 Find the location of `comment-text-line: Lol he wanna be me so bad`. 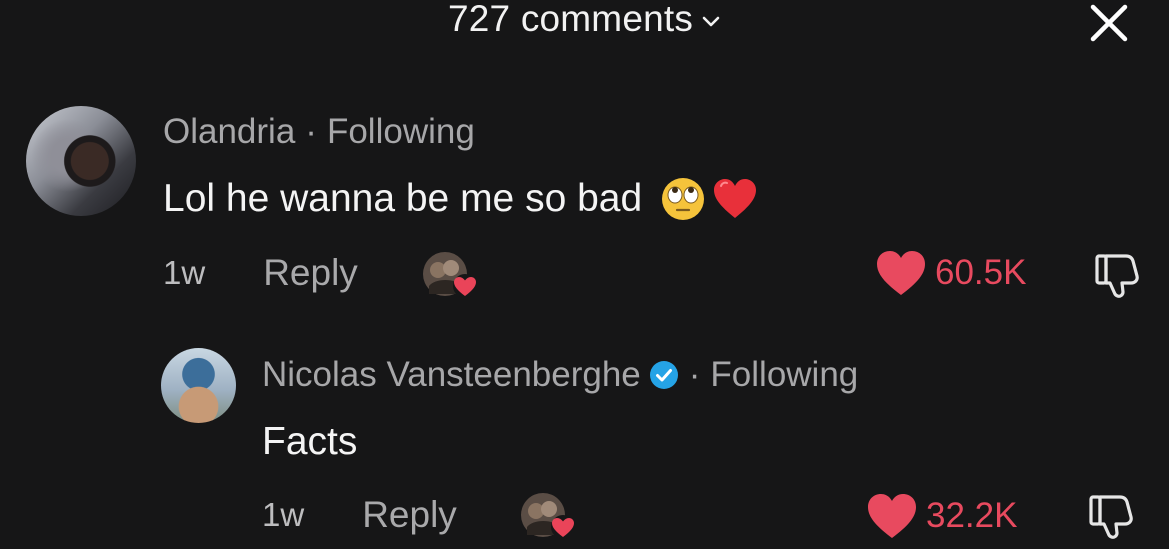

comment-text-line: Lol he wanna be me so bad is located at coordinates (460, 199).